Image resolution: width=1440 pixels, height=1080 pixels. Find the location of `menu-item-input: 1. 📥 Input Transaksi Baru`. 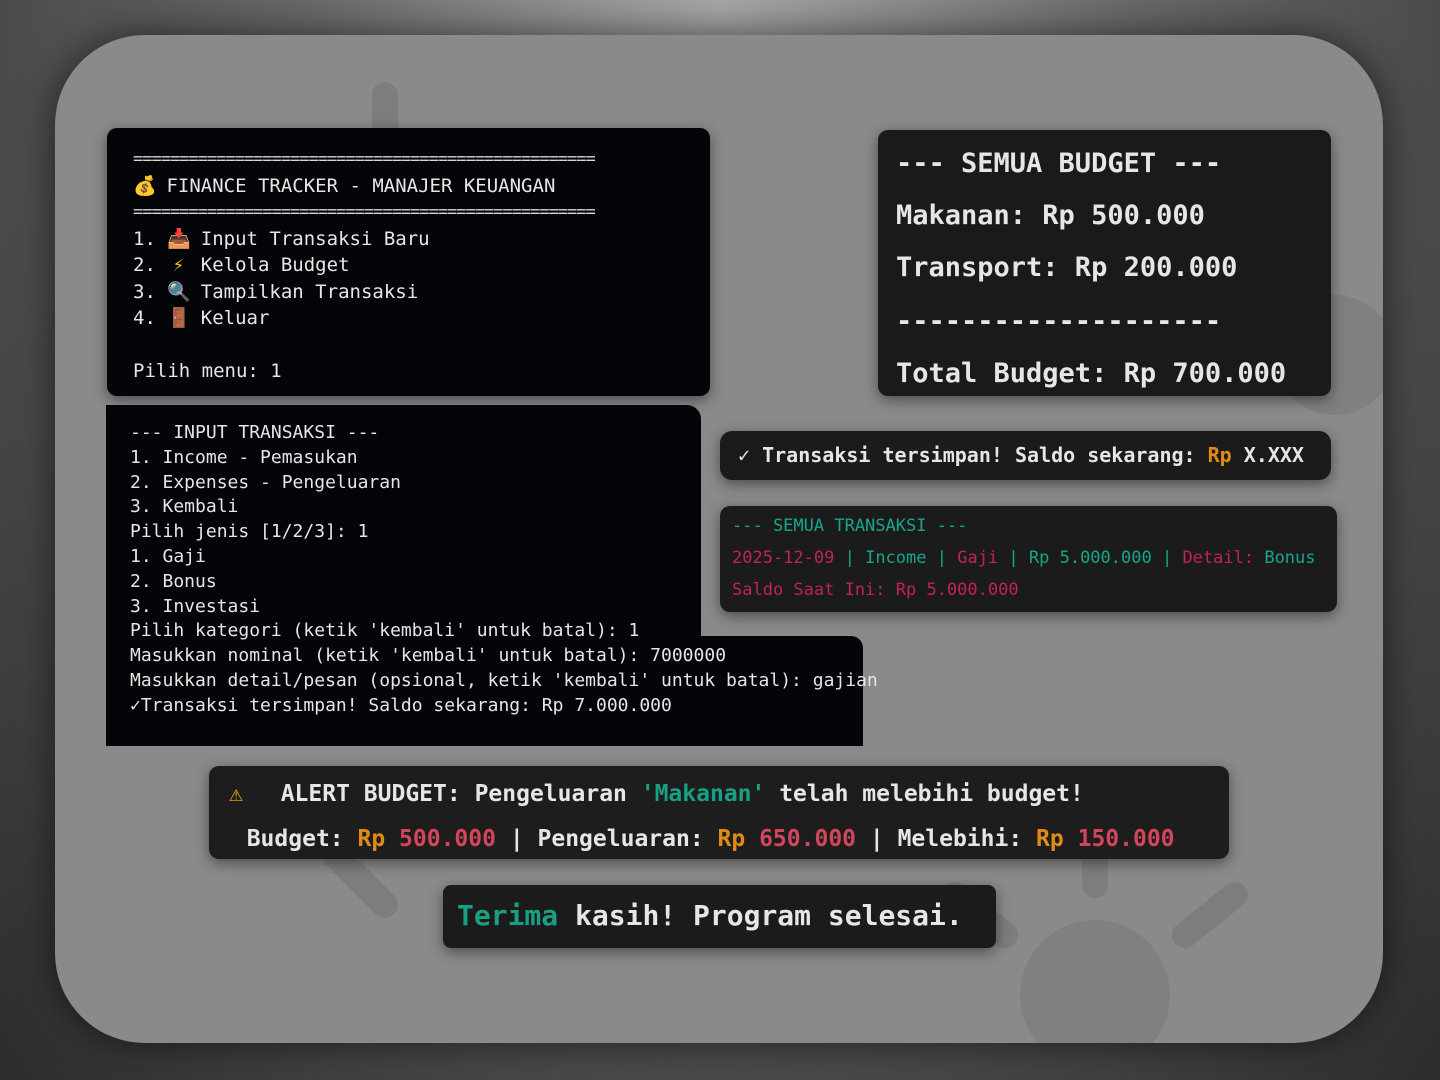

menu-item-input: 1. 📥 Input Transaksi Baru is located at coordinates (408, 239).